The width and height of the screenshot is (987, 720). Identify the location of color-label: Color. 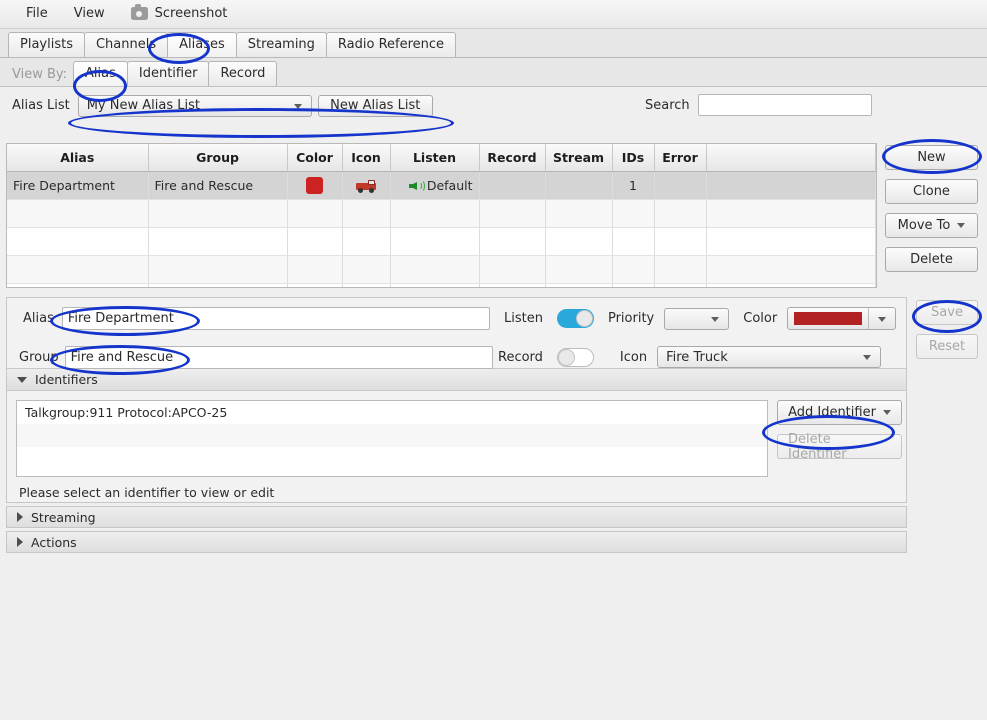
(760, 318).